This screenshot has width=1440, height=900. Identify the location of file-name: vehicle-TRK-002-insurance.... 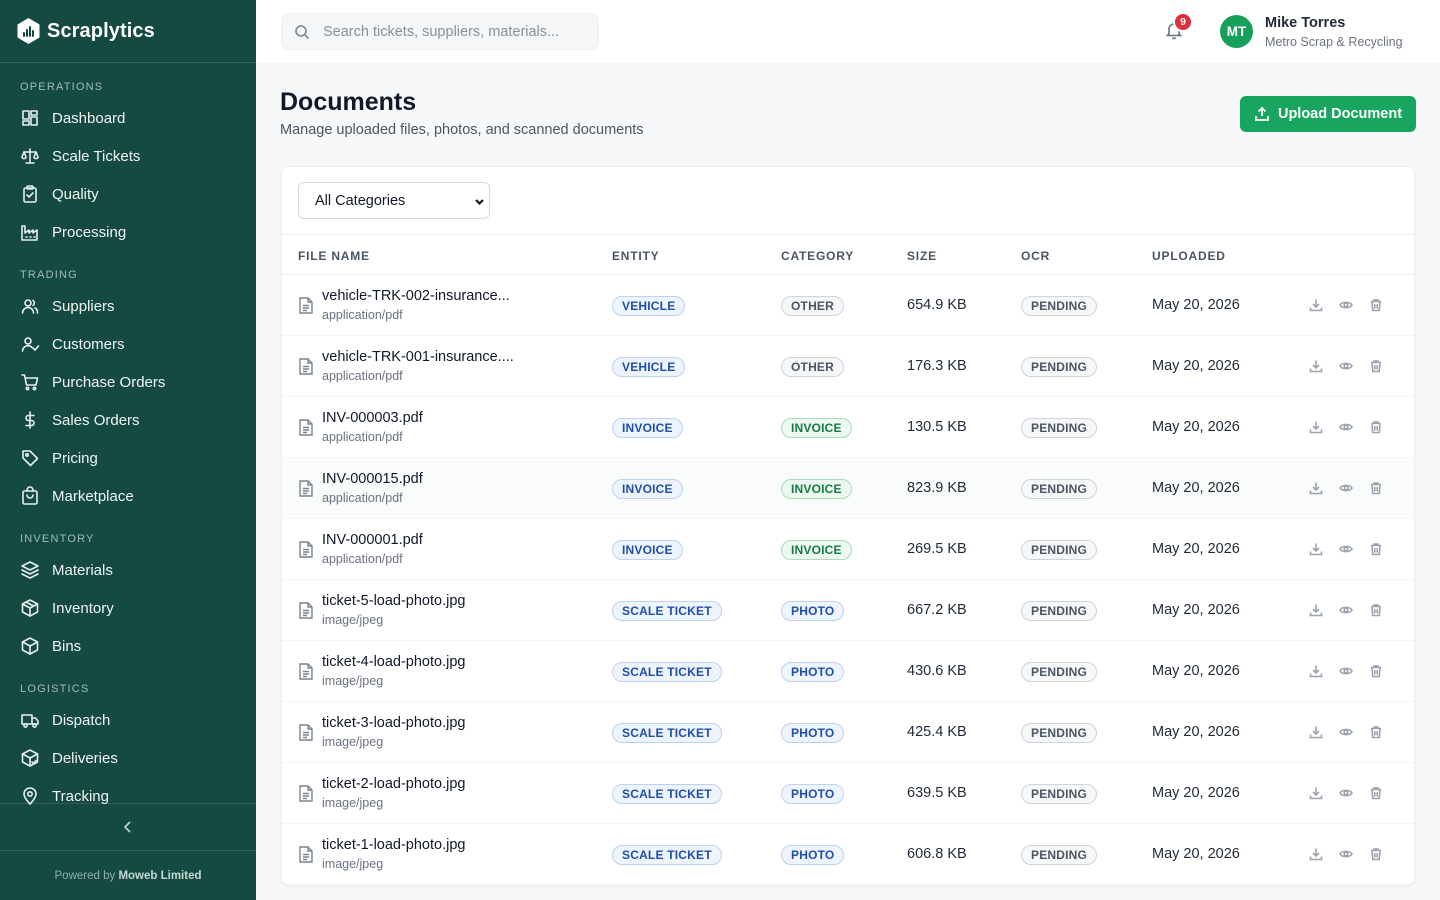
(416, 296).